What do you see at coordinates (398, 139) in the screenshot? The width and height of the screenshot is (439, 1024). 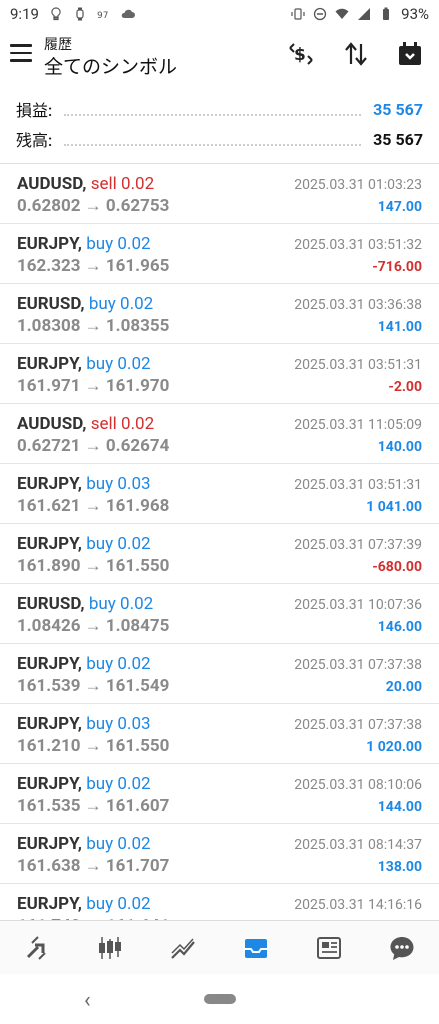 I see `balance-value: 35 567` at bounding box center [398, 139].